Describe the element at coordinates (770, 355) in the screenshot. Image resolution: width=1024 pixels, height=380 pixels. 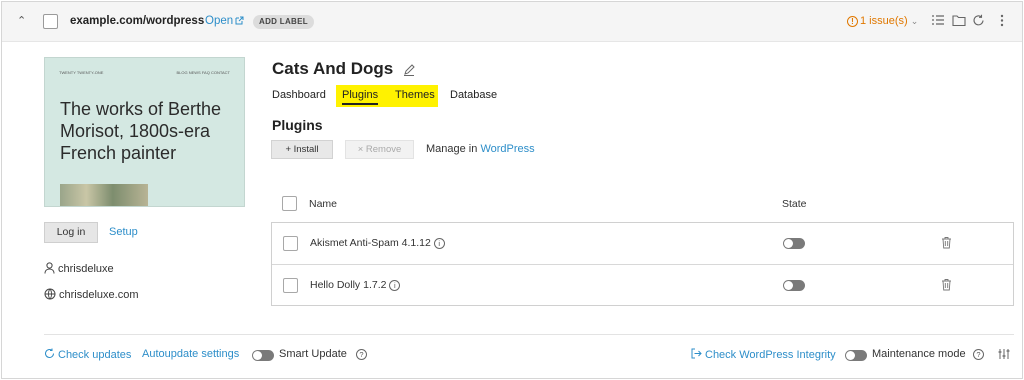
I see `check-integrity-label: Check WordPress Integrity` at that location.